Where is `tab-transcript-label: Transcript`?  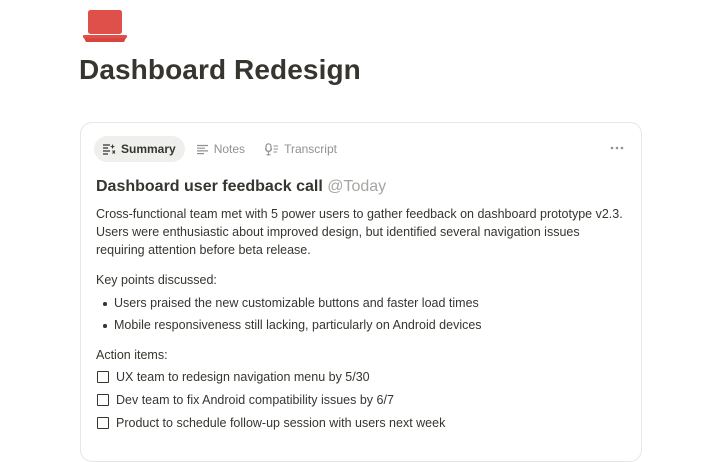
tab-transcript-label: Transcript is located at coordinates (310, 149).